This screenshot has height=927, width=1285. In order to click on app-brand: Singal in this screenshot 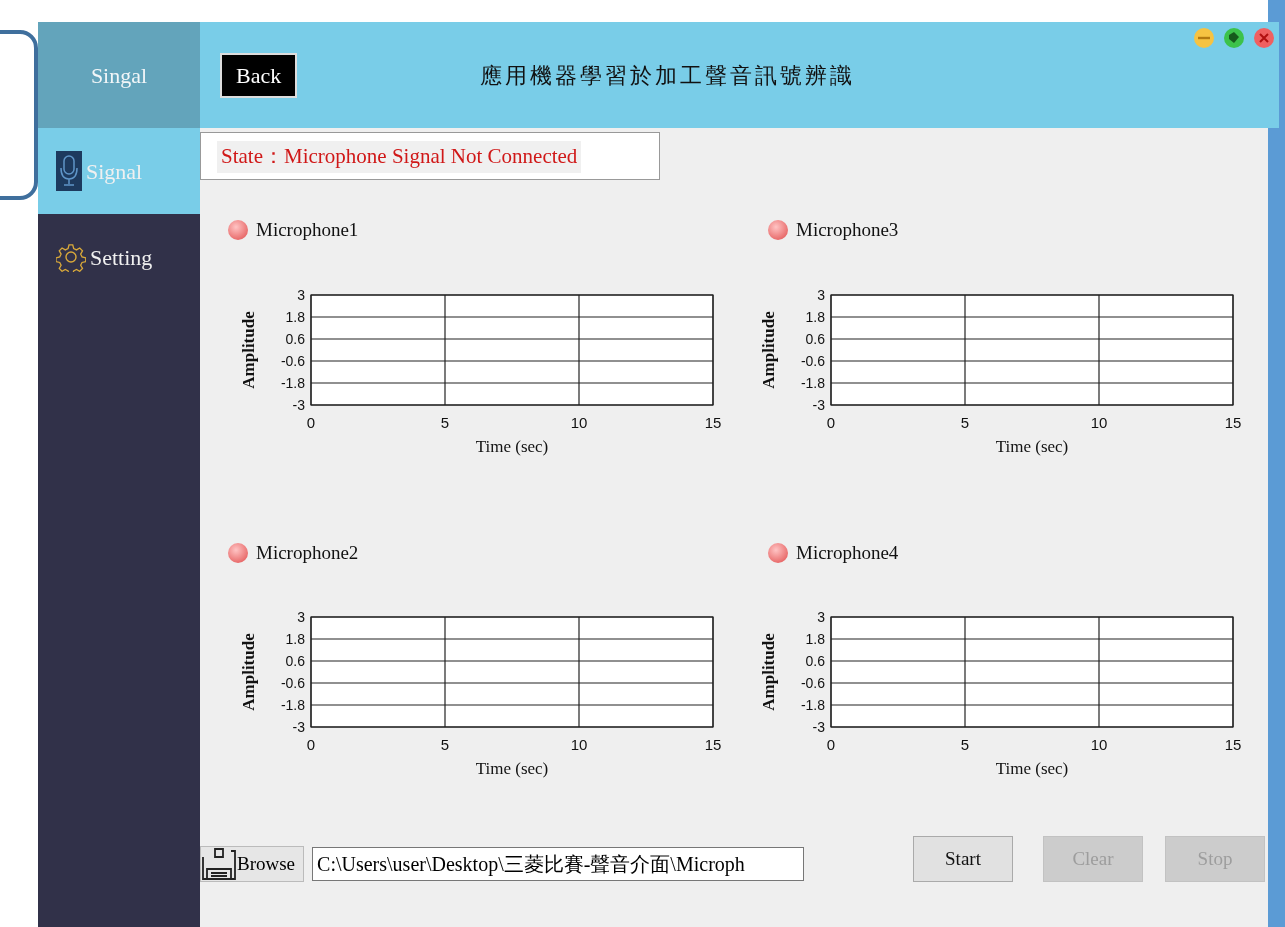, I will do `click(119, 75)`.